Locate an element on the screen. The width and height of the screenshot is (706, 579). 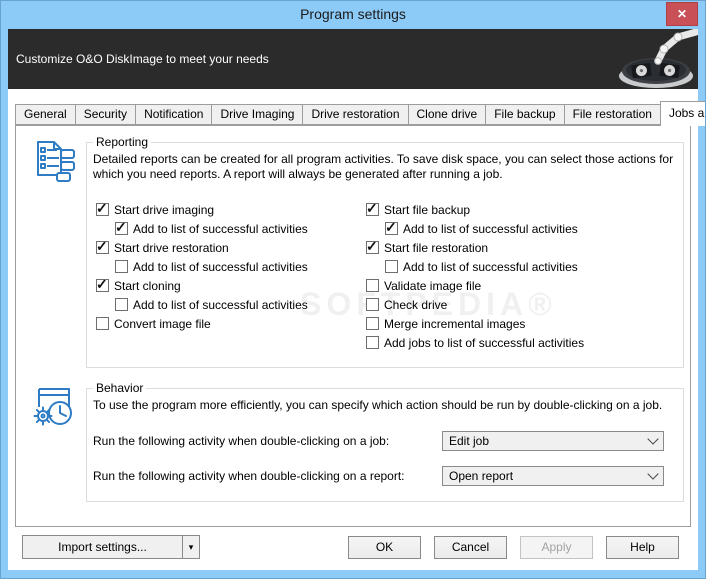
dropdown-selected-value: Open report is located at coordinates (481, 476).